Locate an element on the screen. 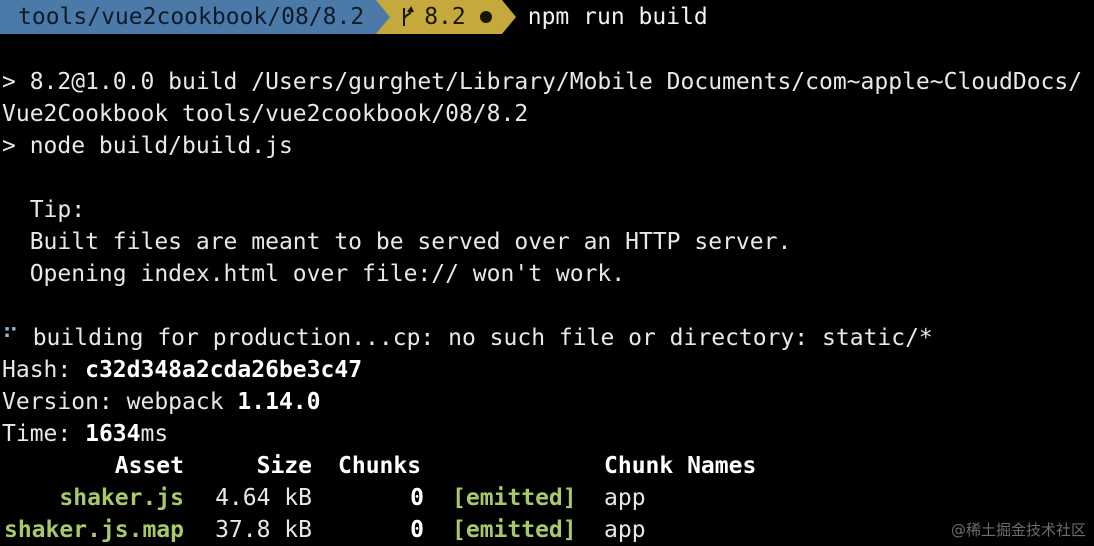 The width and height of the screenshot is (1094, 546). watermark: @稀土掘金技术社区 is located at coordinates (1018, 530).